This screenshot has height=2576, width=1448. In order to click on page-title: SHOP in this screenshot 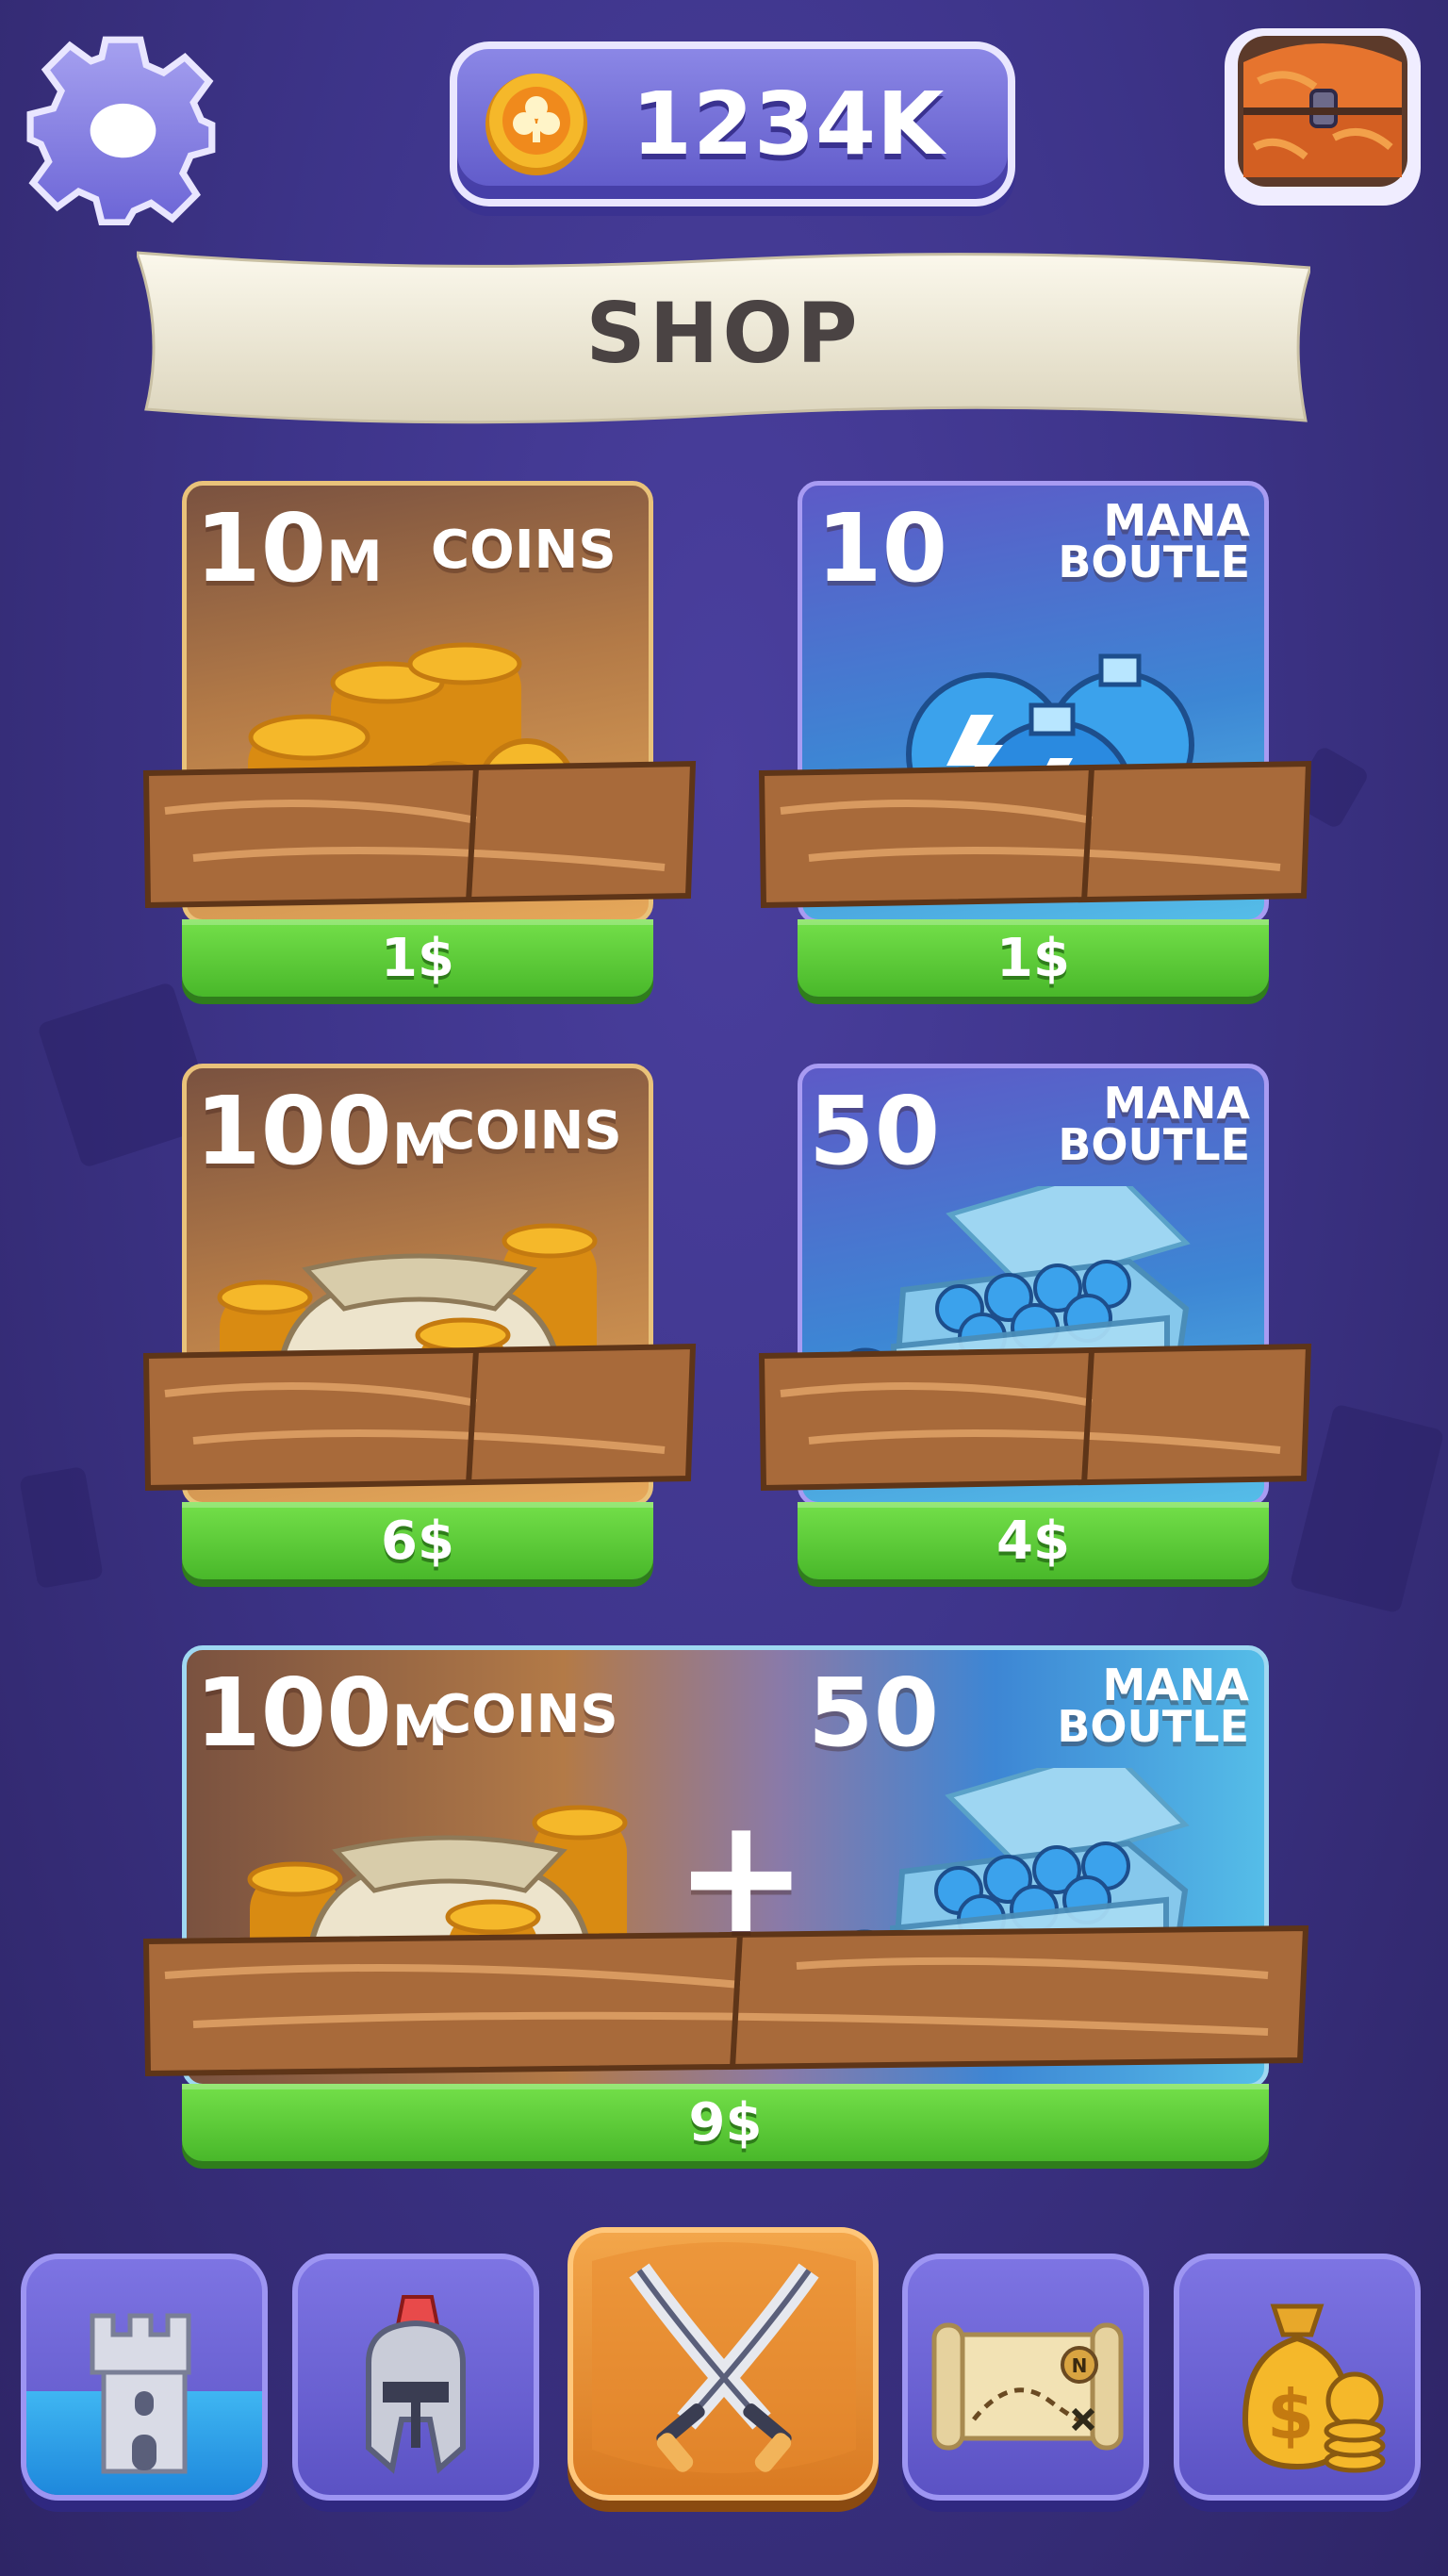, I will do `click(723, 333)`.